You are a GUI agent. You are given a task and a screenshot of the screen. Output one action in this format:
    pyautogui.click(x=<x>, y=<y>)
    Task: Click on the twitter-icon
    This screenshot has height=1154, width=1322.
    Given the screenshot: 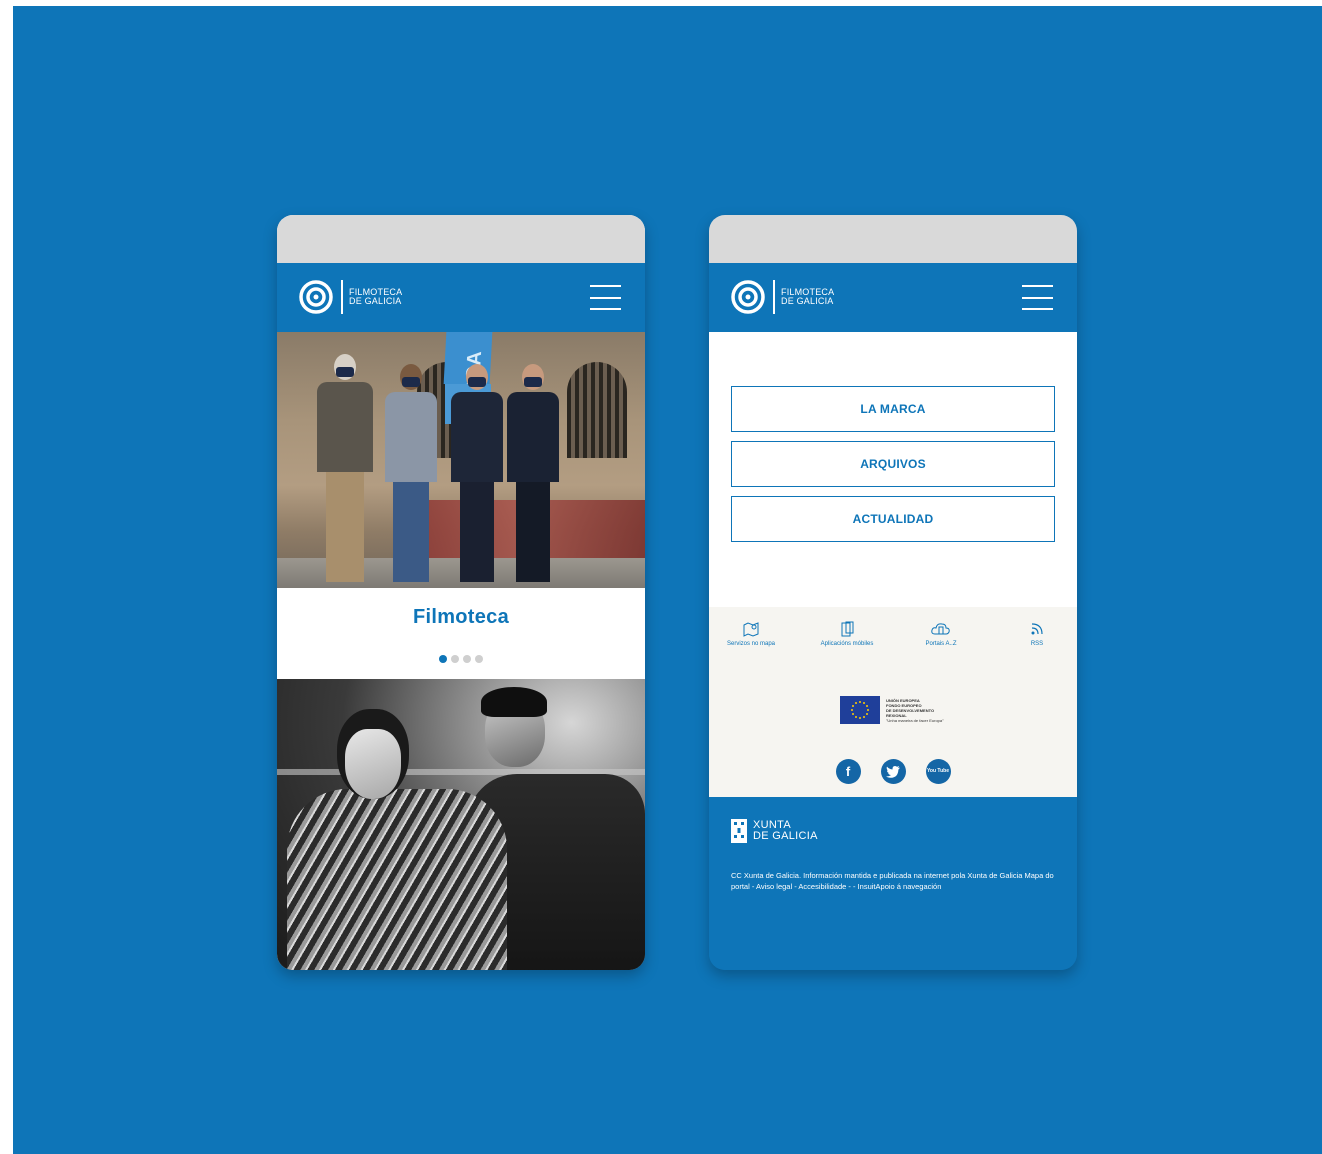 What is the action you would take?
    pyautogui.click(x=893, y=771)
    